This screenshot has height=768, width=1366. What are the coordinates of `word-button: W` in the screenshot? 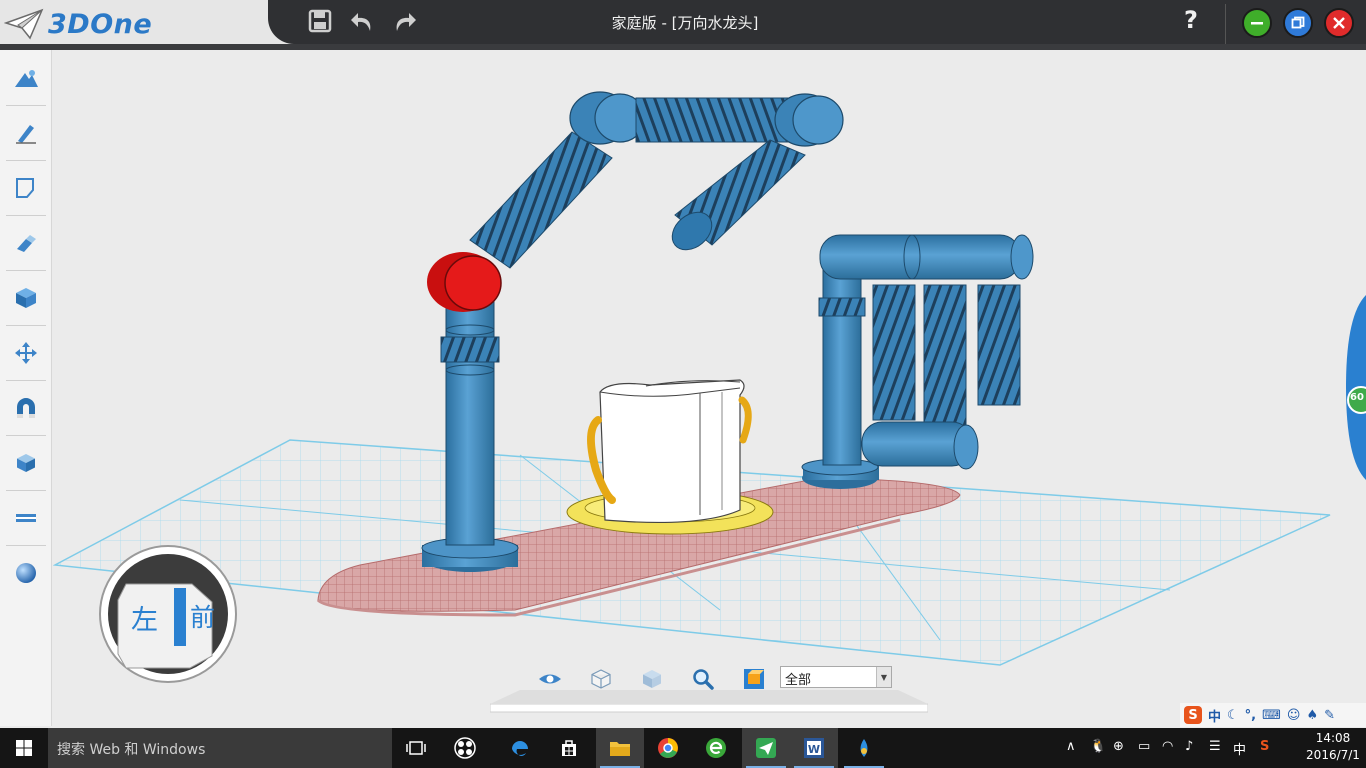 It's located at (814, 748).